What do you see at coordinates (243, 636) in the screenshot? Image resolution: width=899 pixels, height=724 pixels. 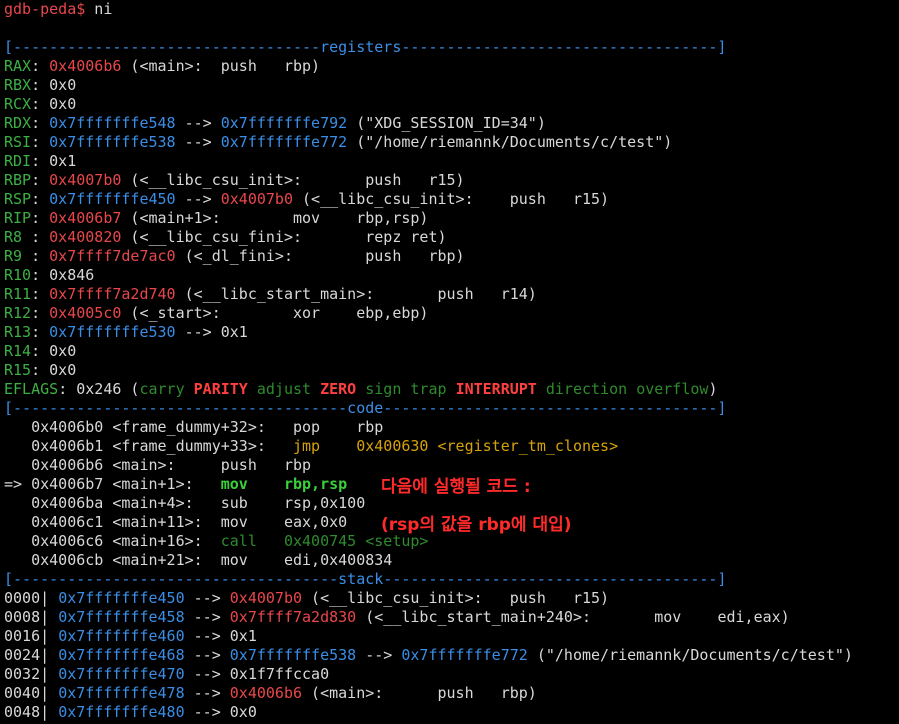 I see `stack-value: 0x1` at bounding box center [243, 636].